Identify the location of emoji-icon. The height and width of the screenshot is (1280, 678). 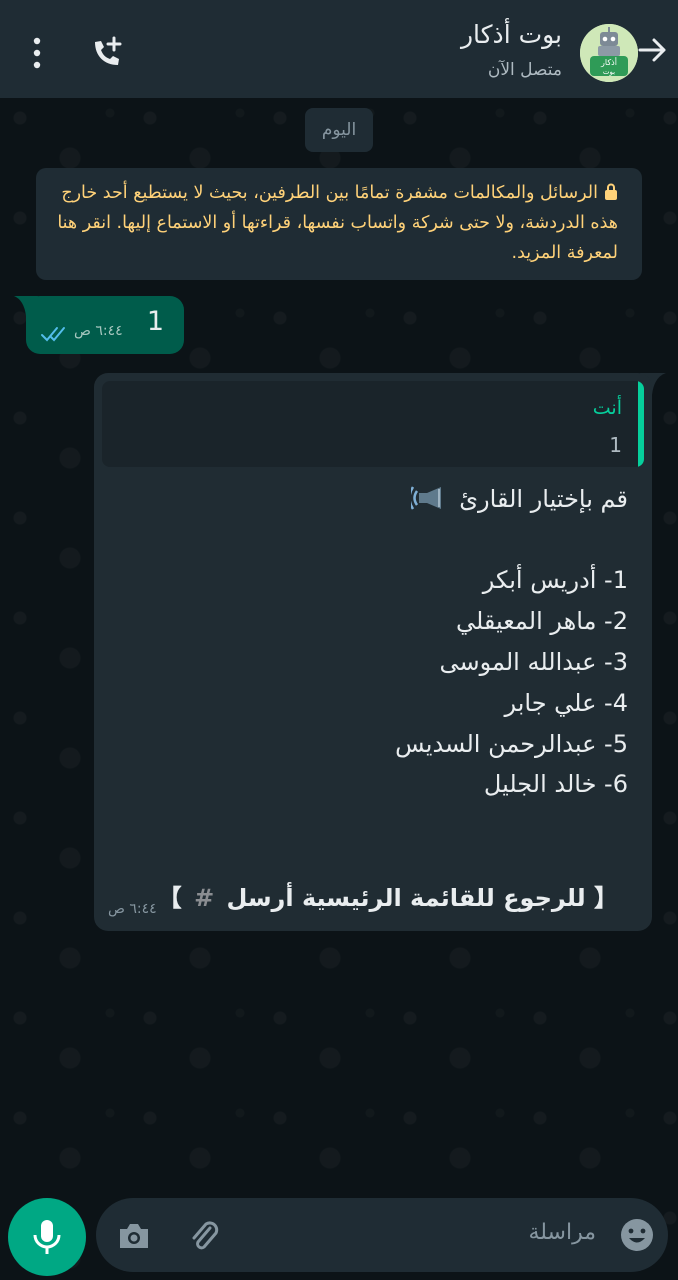
(637, 1235).